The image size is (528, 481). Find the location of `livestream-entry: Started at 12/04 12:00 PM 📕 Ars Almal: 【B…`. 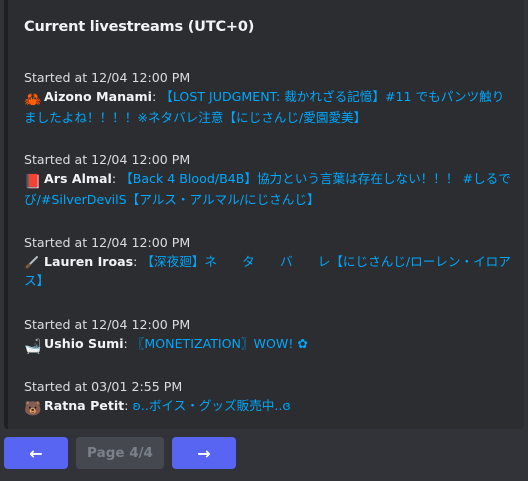

livestream-entry: Started at 12/04 12:00 PM 📕 Ars Almal: 【B… is located at coordinates (270, 179).